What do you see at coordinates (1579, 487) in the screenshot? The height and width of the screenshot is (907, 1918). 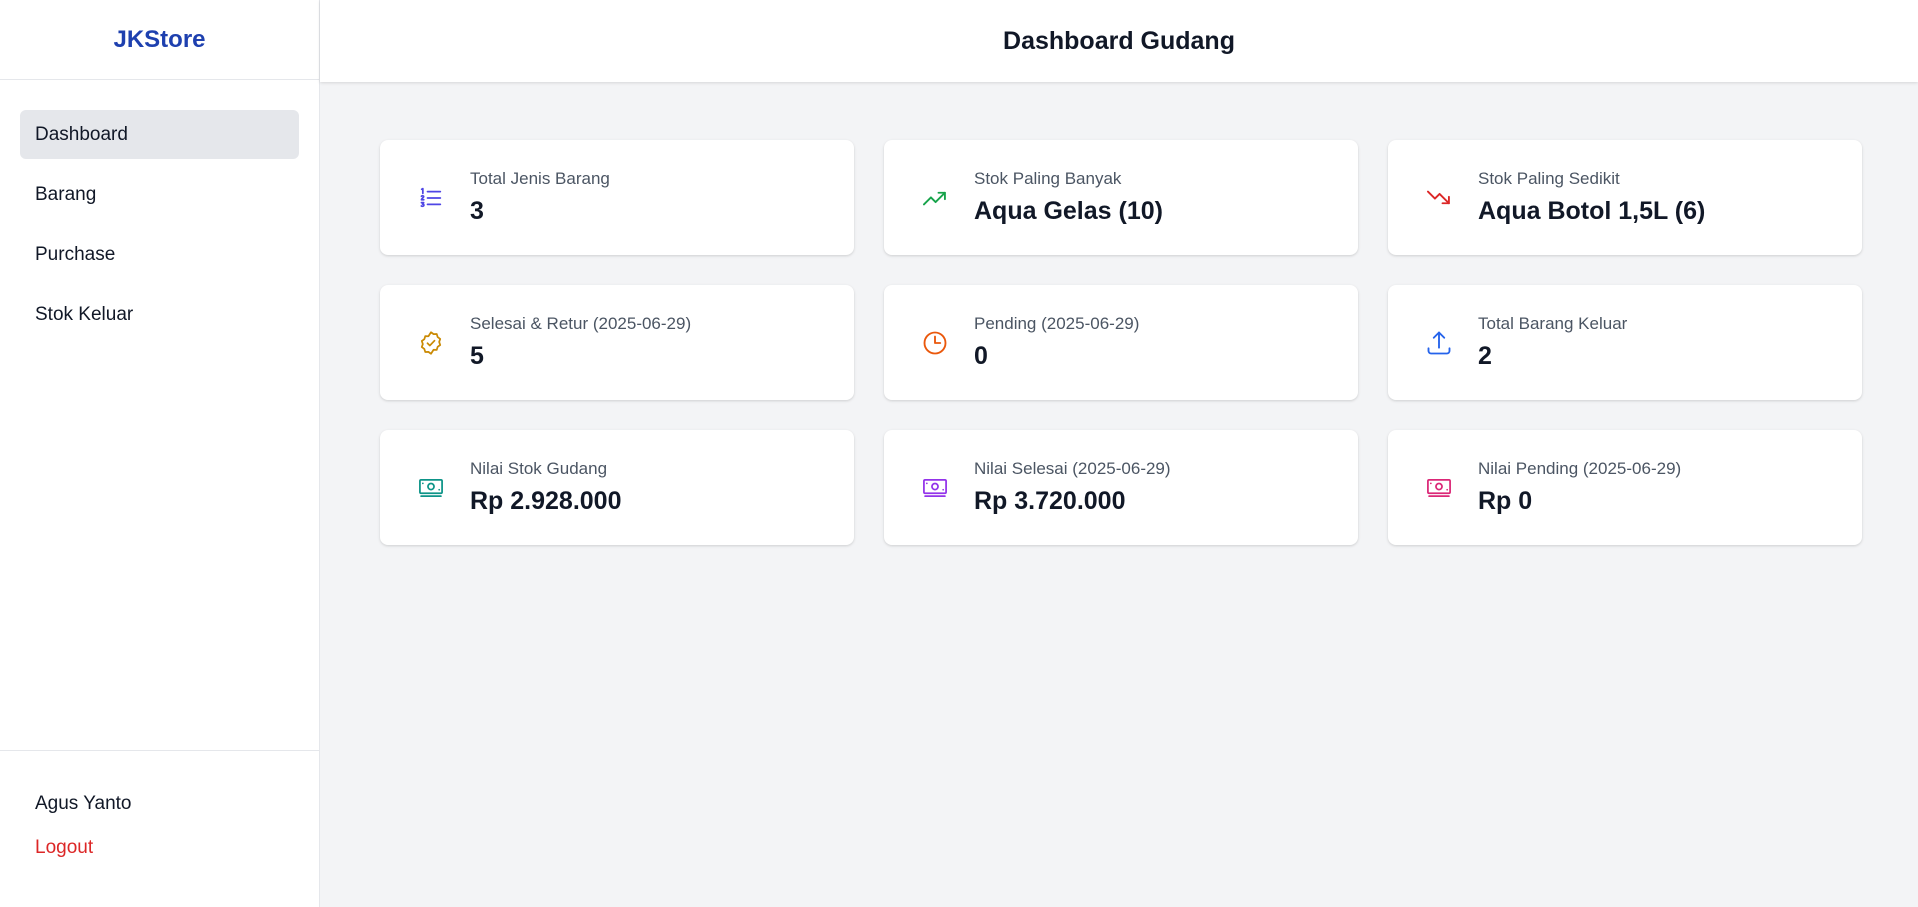 I see `stat-card-body: Nilai Pending (2025-06-29) Rp 0` at bounding box center [1579, 487].